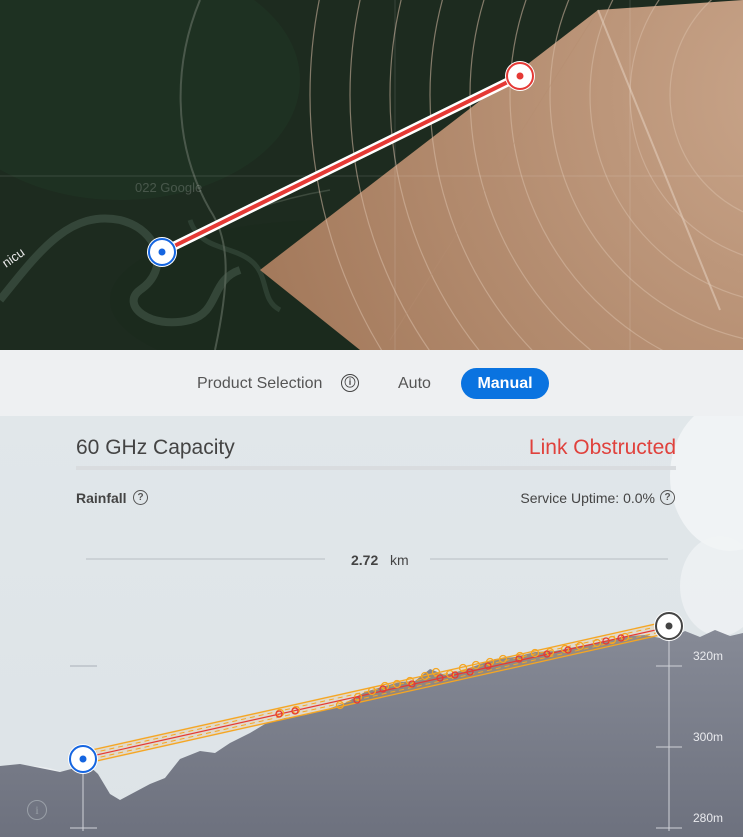 The image size is (743, 837). Describe the element at coordinates (376, 468) in the screenshot. I see `title-divider` at that location.